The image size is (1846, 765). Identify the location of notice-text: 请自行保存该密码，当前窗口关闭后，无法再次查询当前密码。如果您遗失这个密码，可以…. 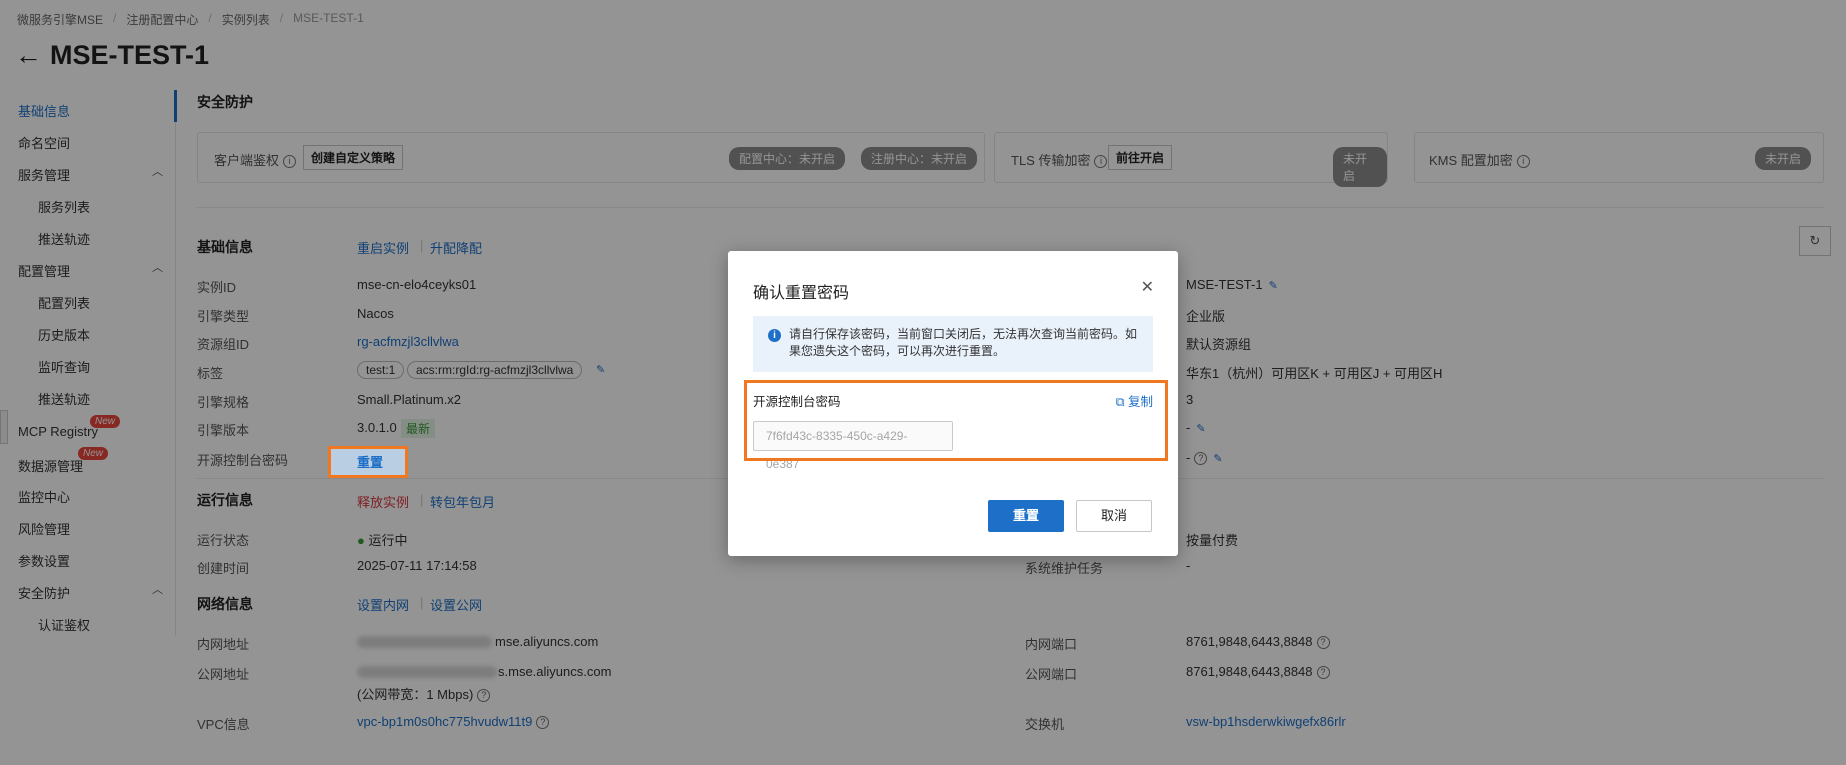
(963, 342).